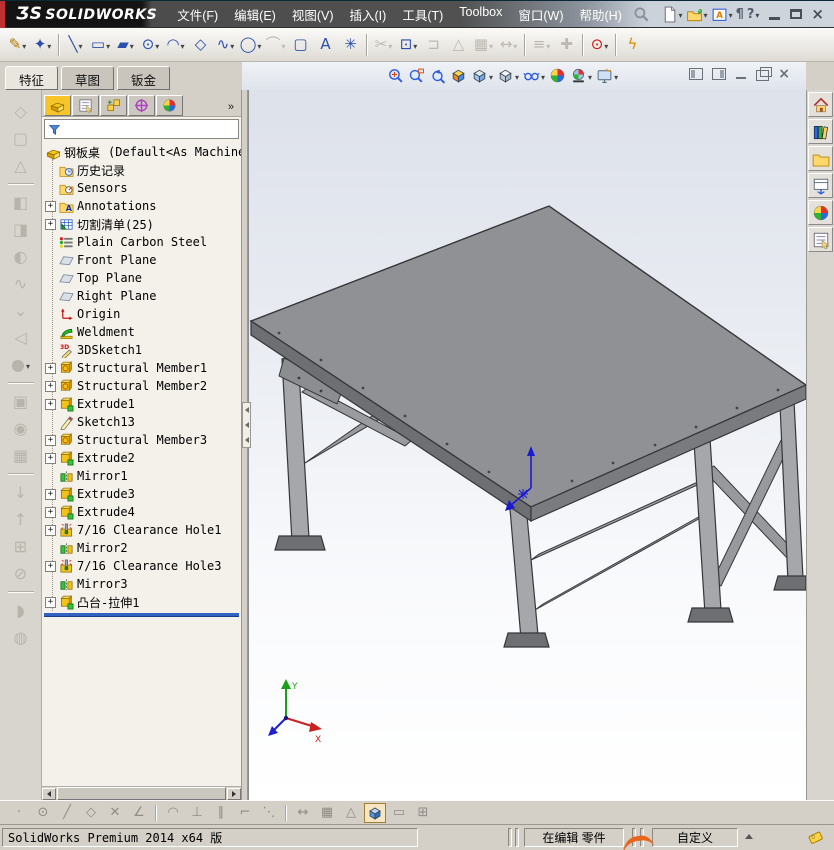  Describe the element at coordinates (820, 131) in the screenshot. I see `design-library-tab-button` at that location.